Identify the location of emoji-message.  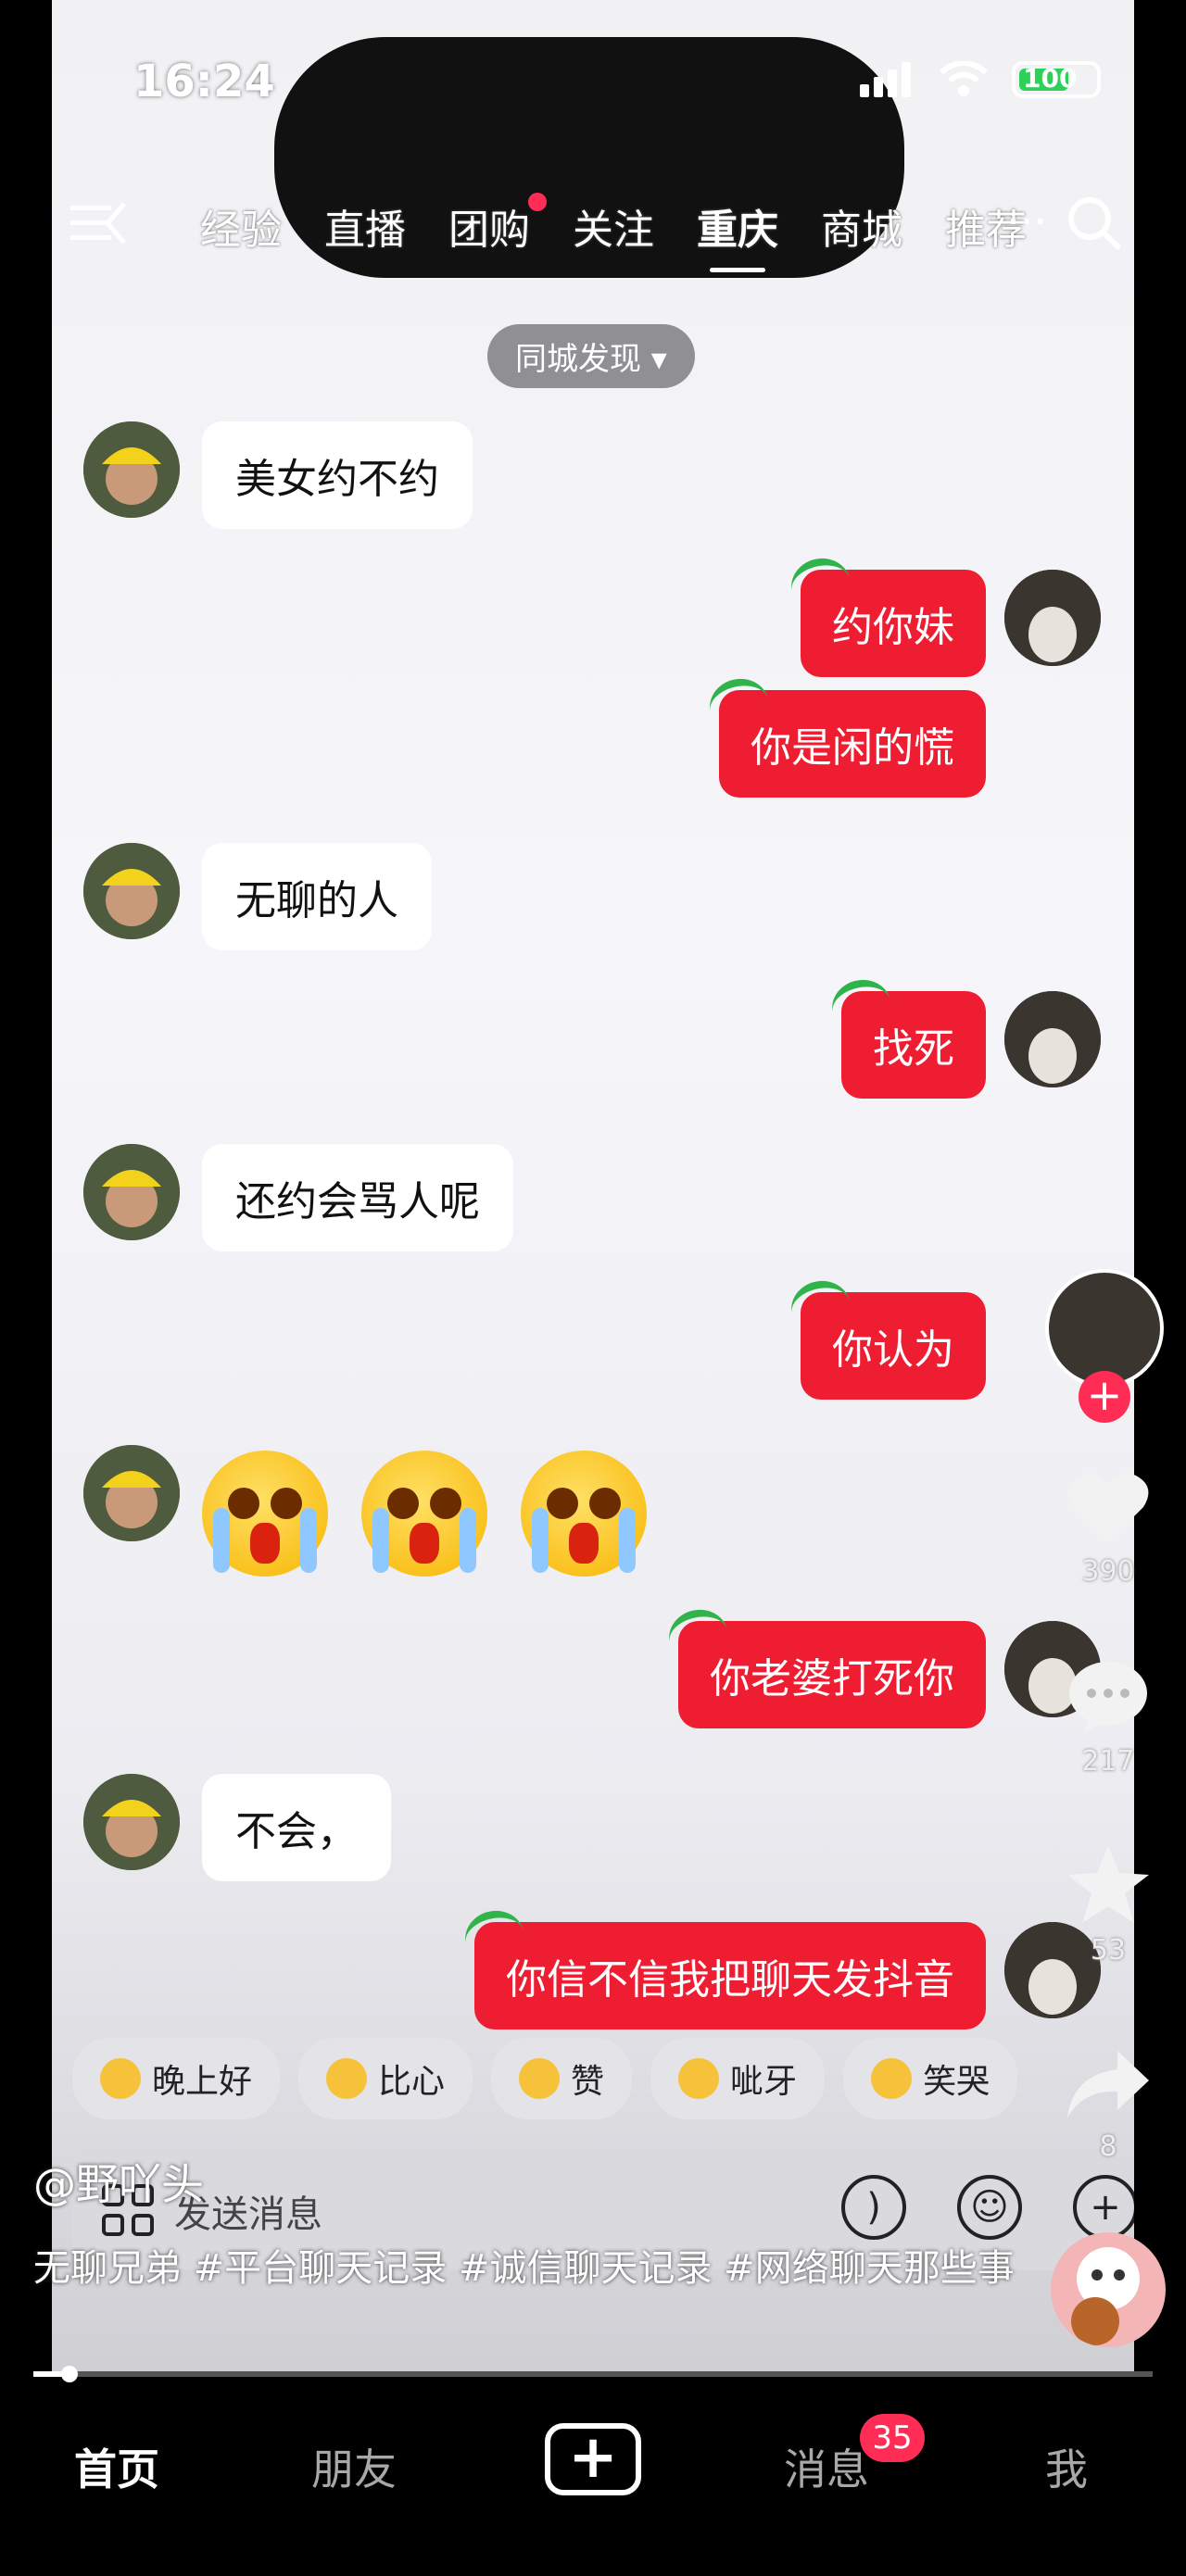
(424, 1514).